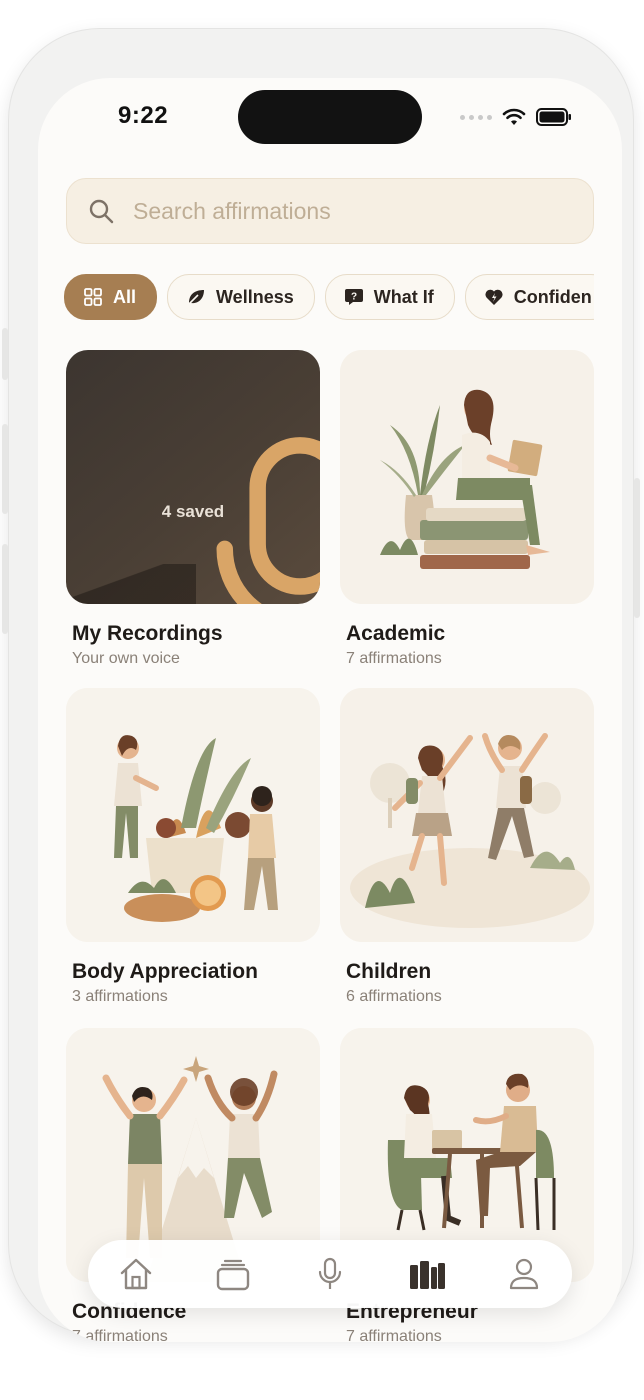 The height and width of the screenshot is (1400, 644). Describe the element at coordinates (126, 658) in the screenshot. I see `card-subtitle: Your own voice` at that location.